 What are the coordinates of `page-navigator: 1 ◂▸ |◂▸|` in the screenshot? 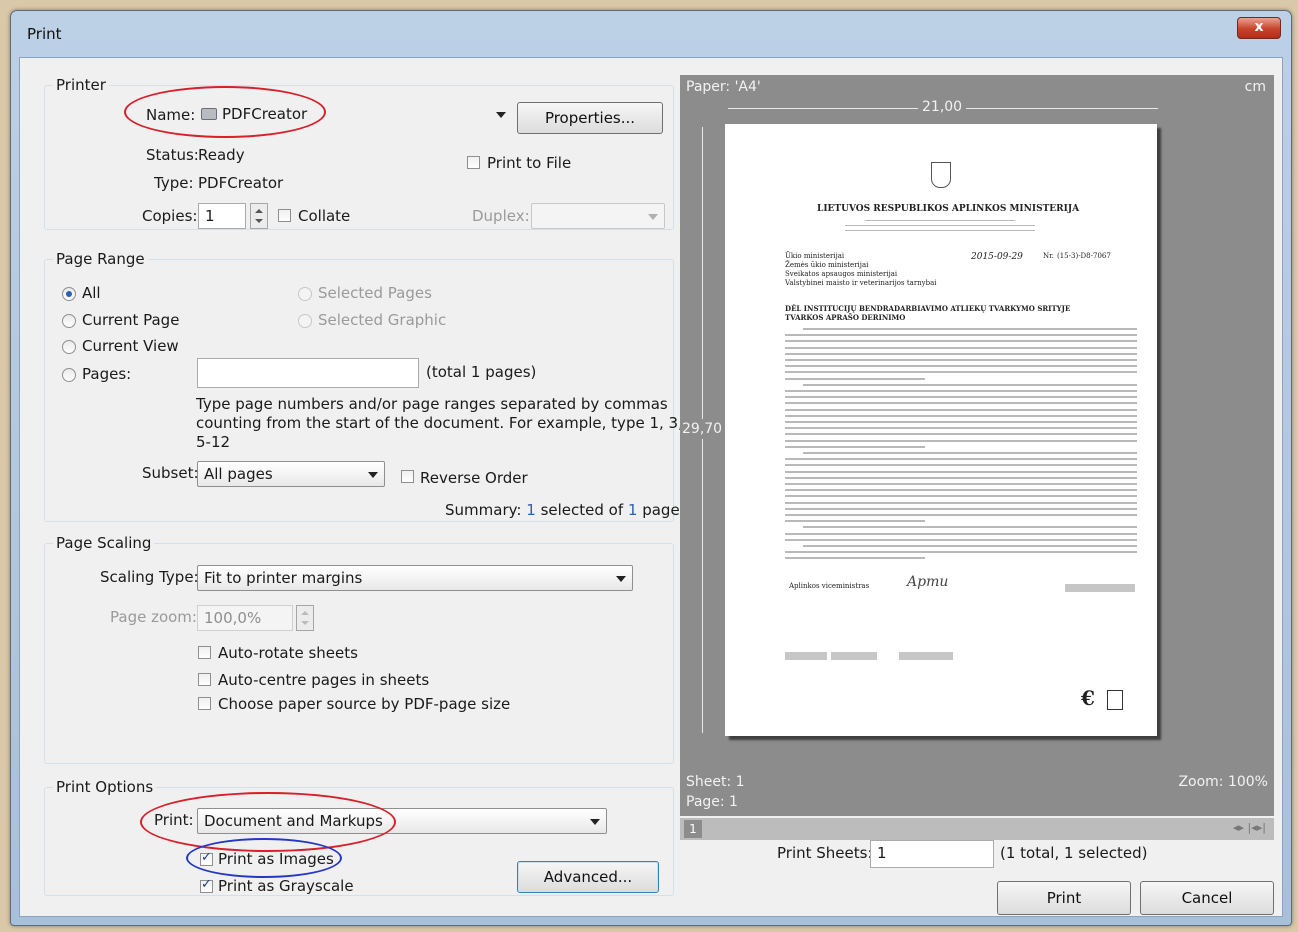 It's located at (977, 829).